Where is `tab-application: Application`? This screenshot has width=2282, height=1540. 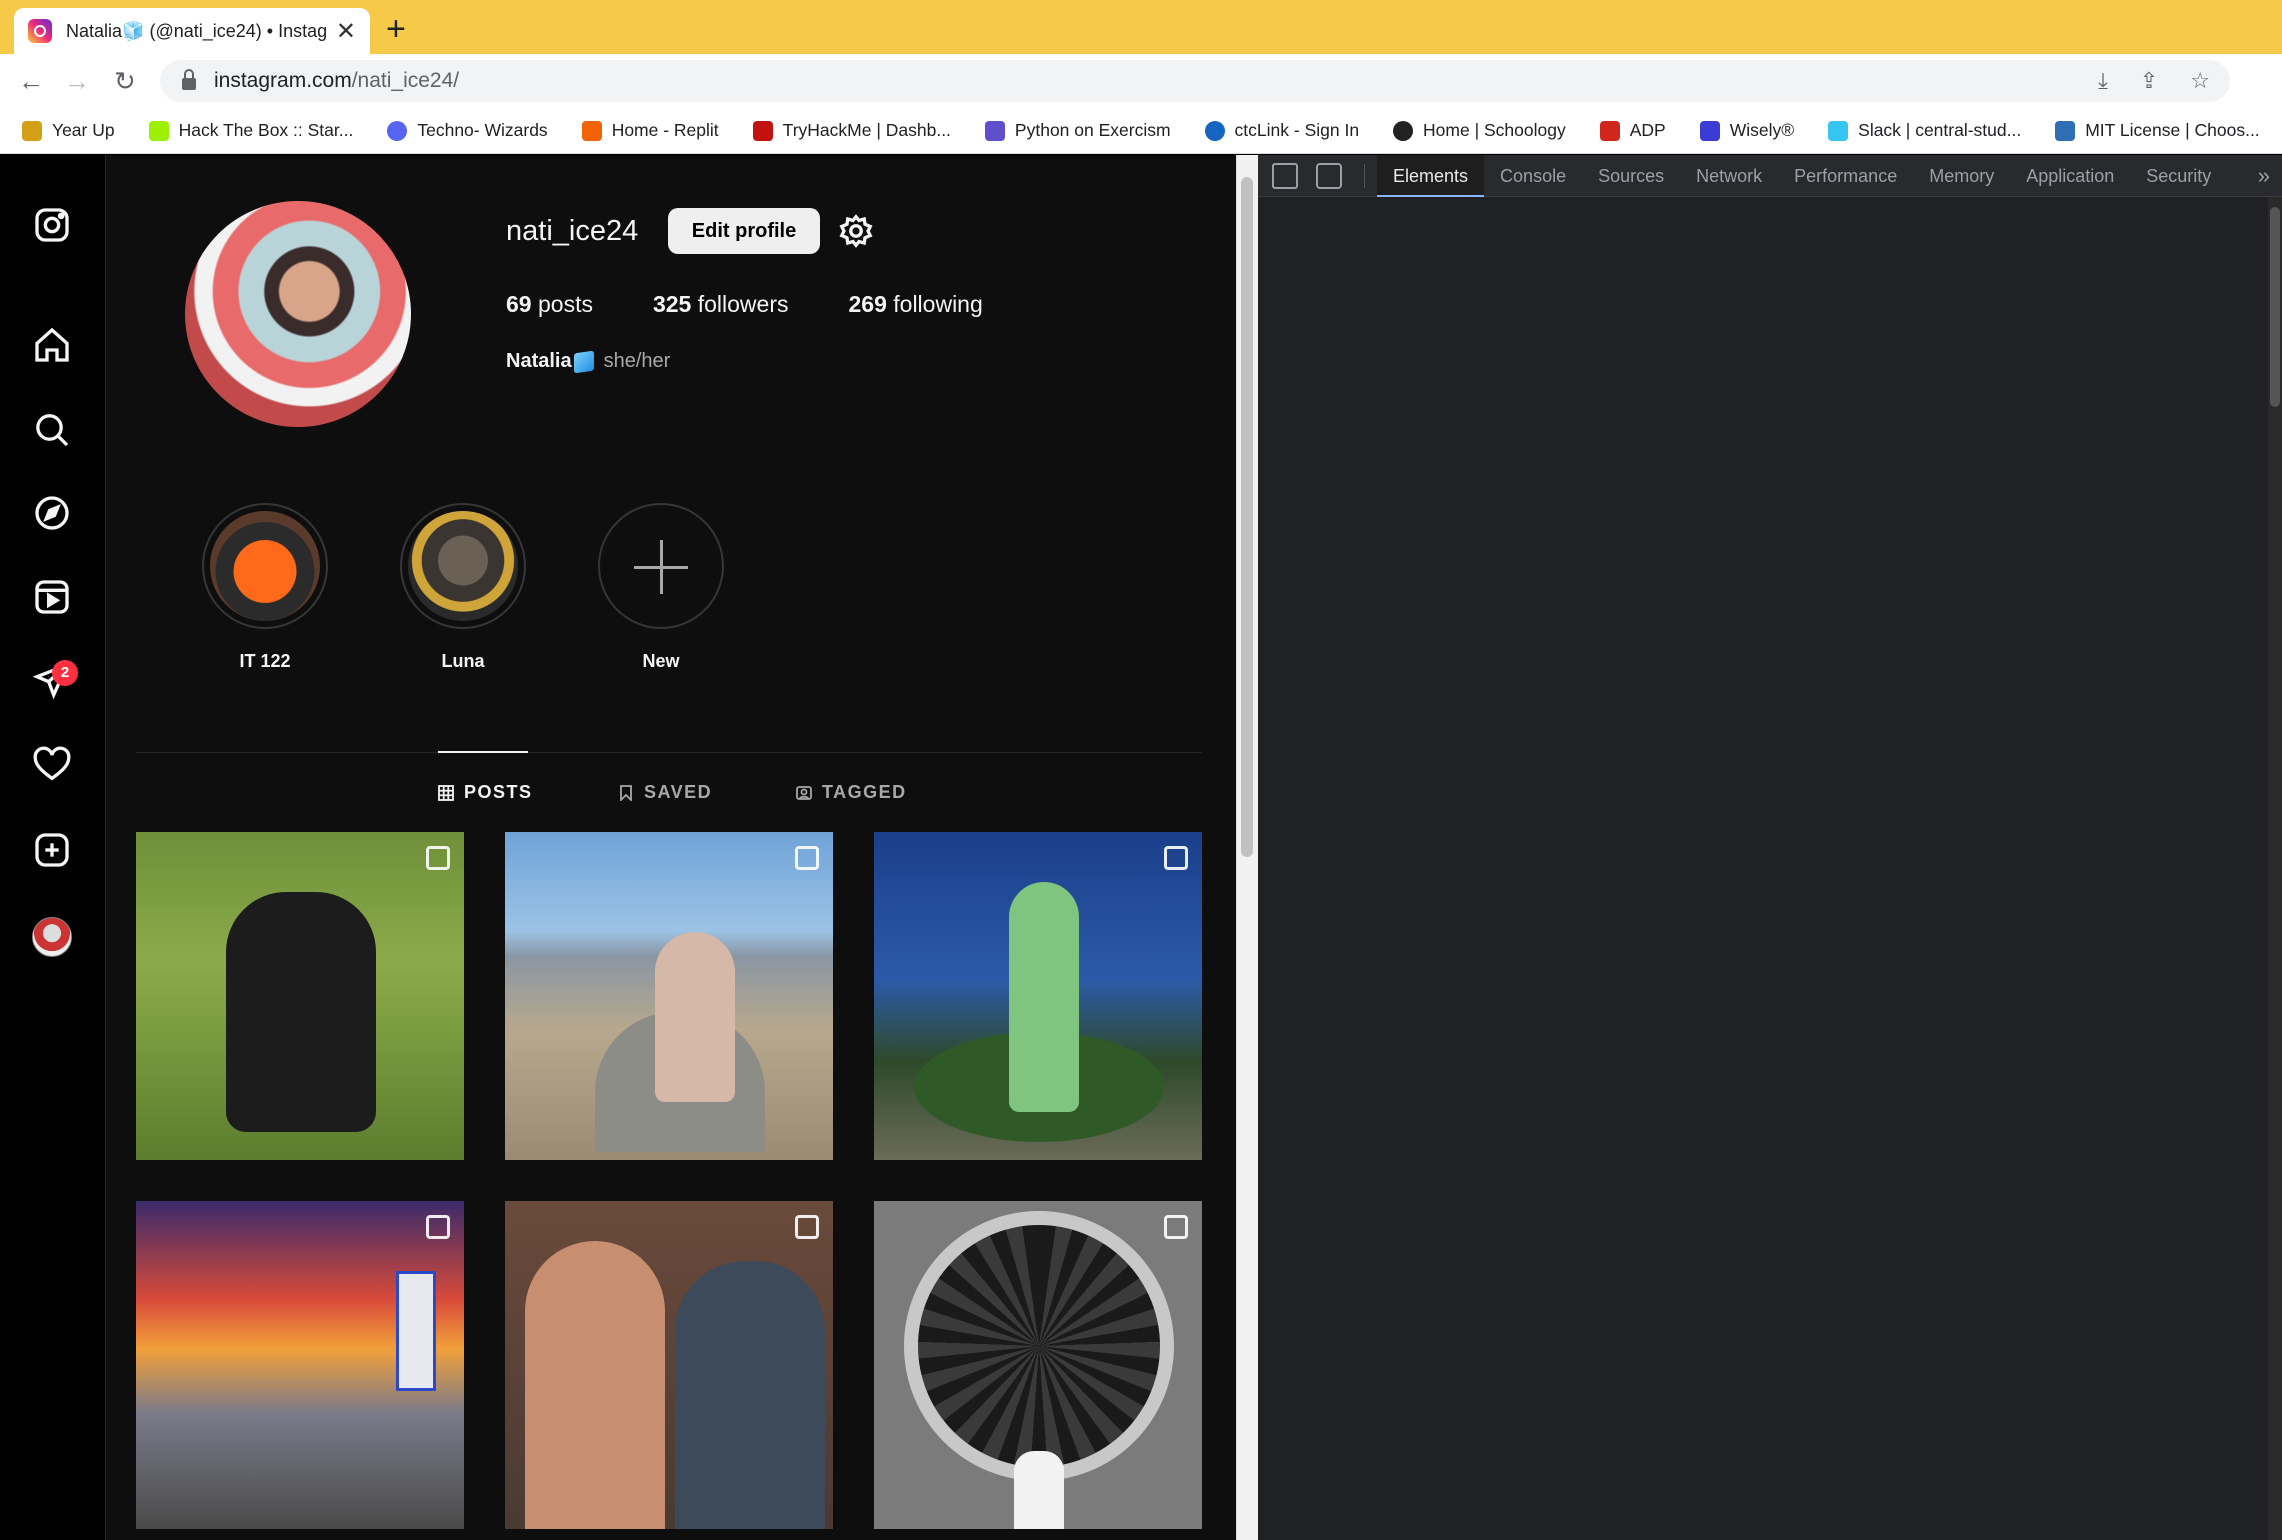
tab-application: Application is located at coordinates (2070, 176).